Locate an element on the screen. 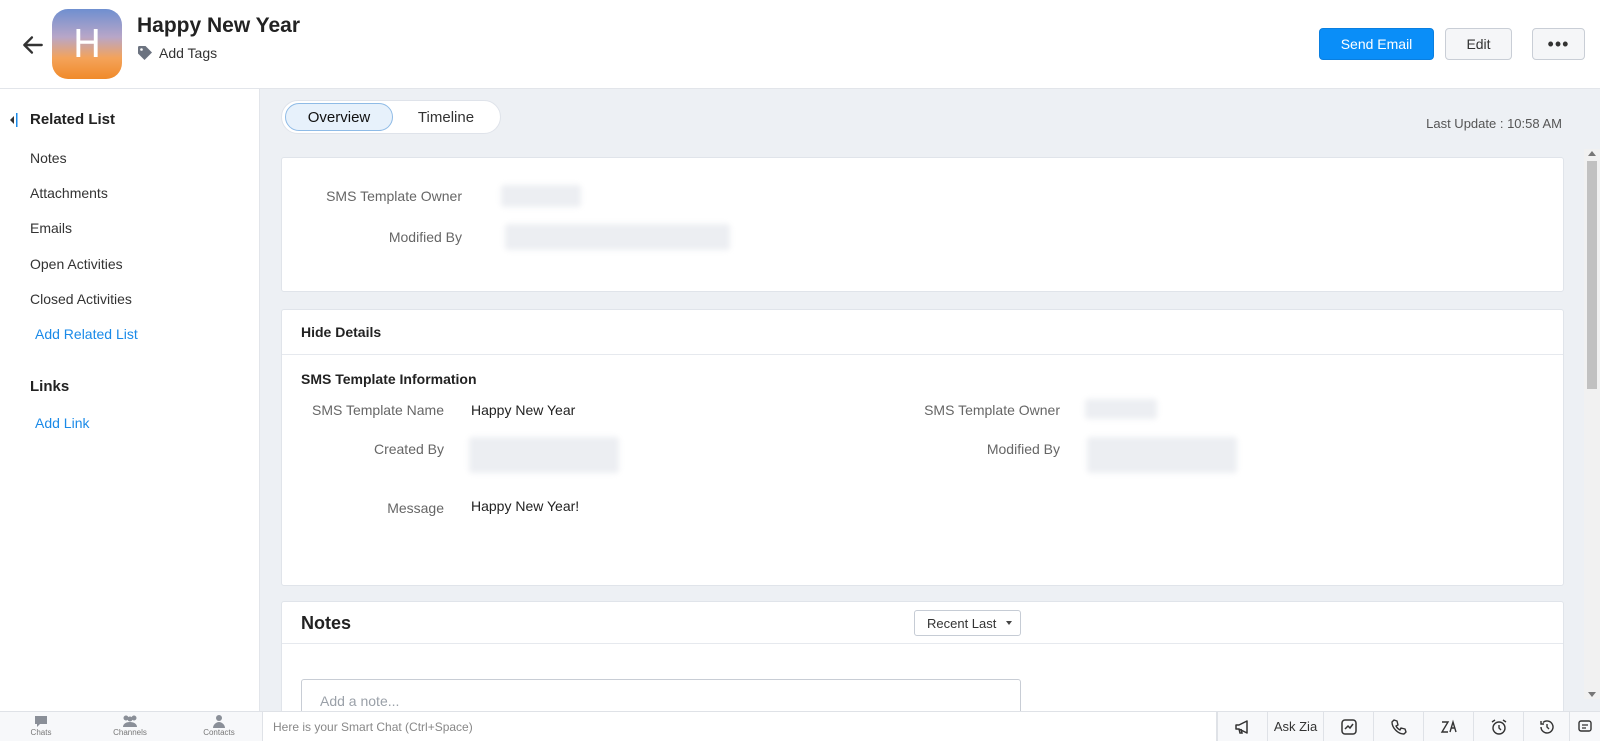  template-owner-label: SMS Template Owner is located at coordinates (992, 410).